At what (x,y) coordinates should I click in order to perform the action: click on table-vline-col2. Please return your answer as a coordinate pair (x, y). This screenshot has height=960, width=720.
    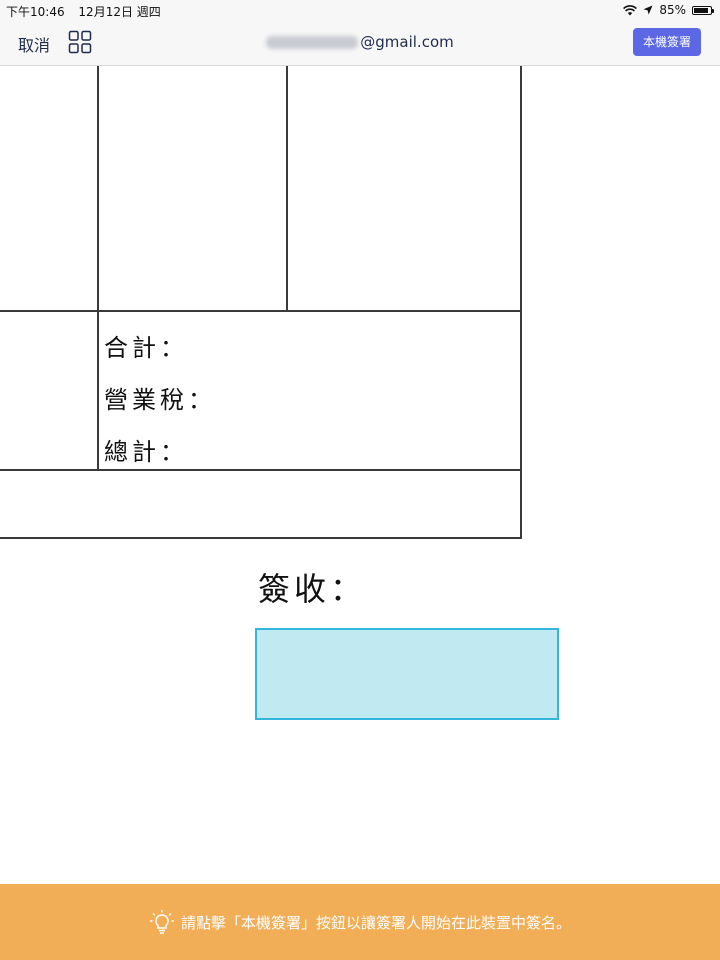
    Looking at the image, I should click on (287, 189).